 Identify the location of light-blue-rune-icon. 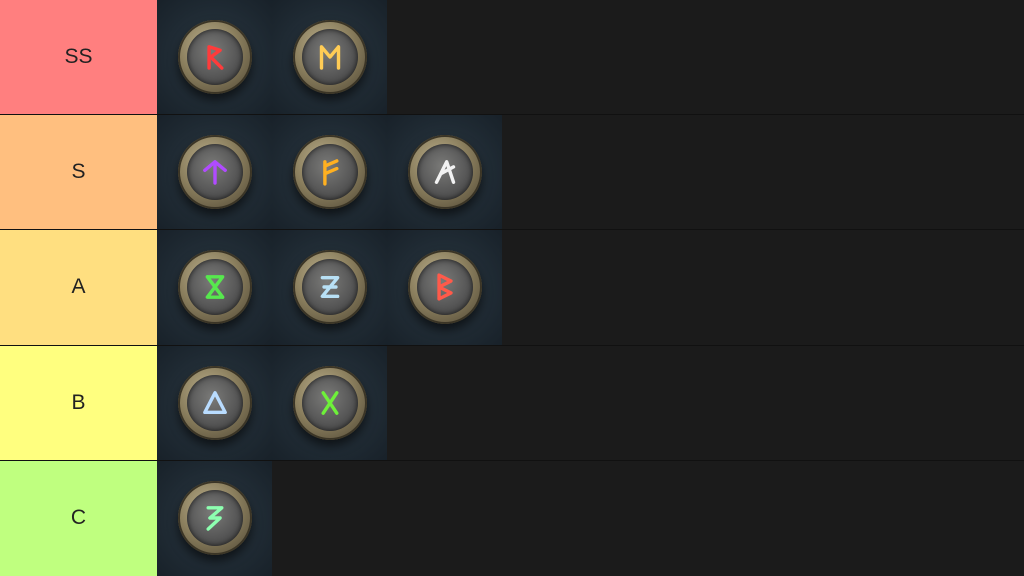
(214, 402).